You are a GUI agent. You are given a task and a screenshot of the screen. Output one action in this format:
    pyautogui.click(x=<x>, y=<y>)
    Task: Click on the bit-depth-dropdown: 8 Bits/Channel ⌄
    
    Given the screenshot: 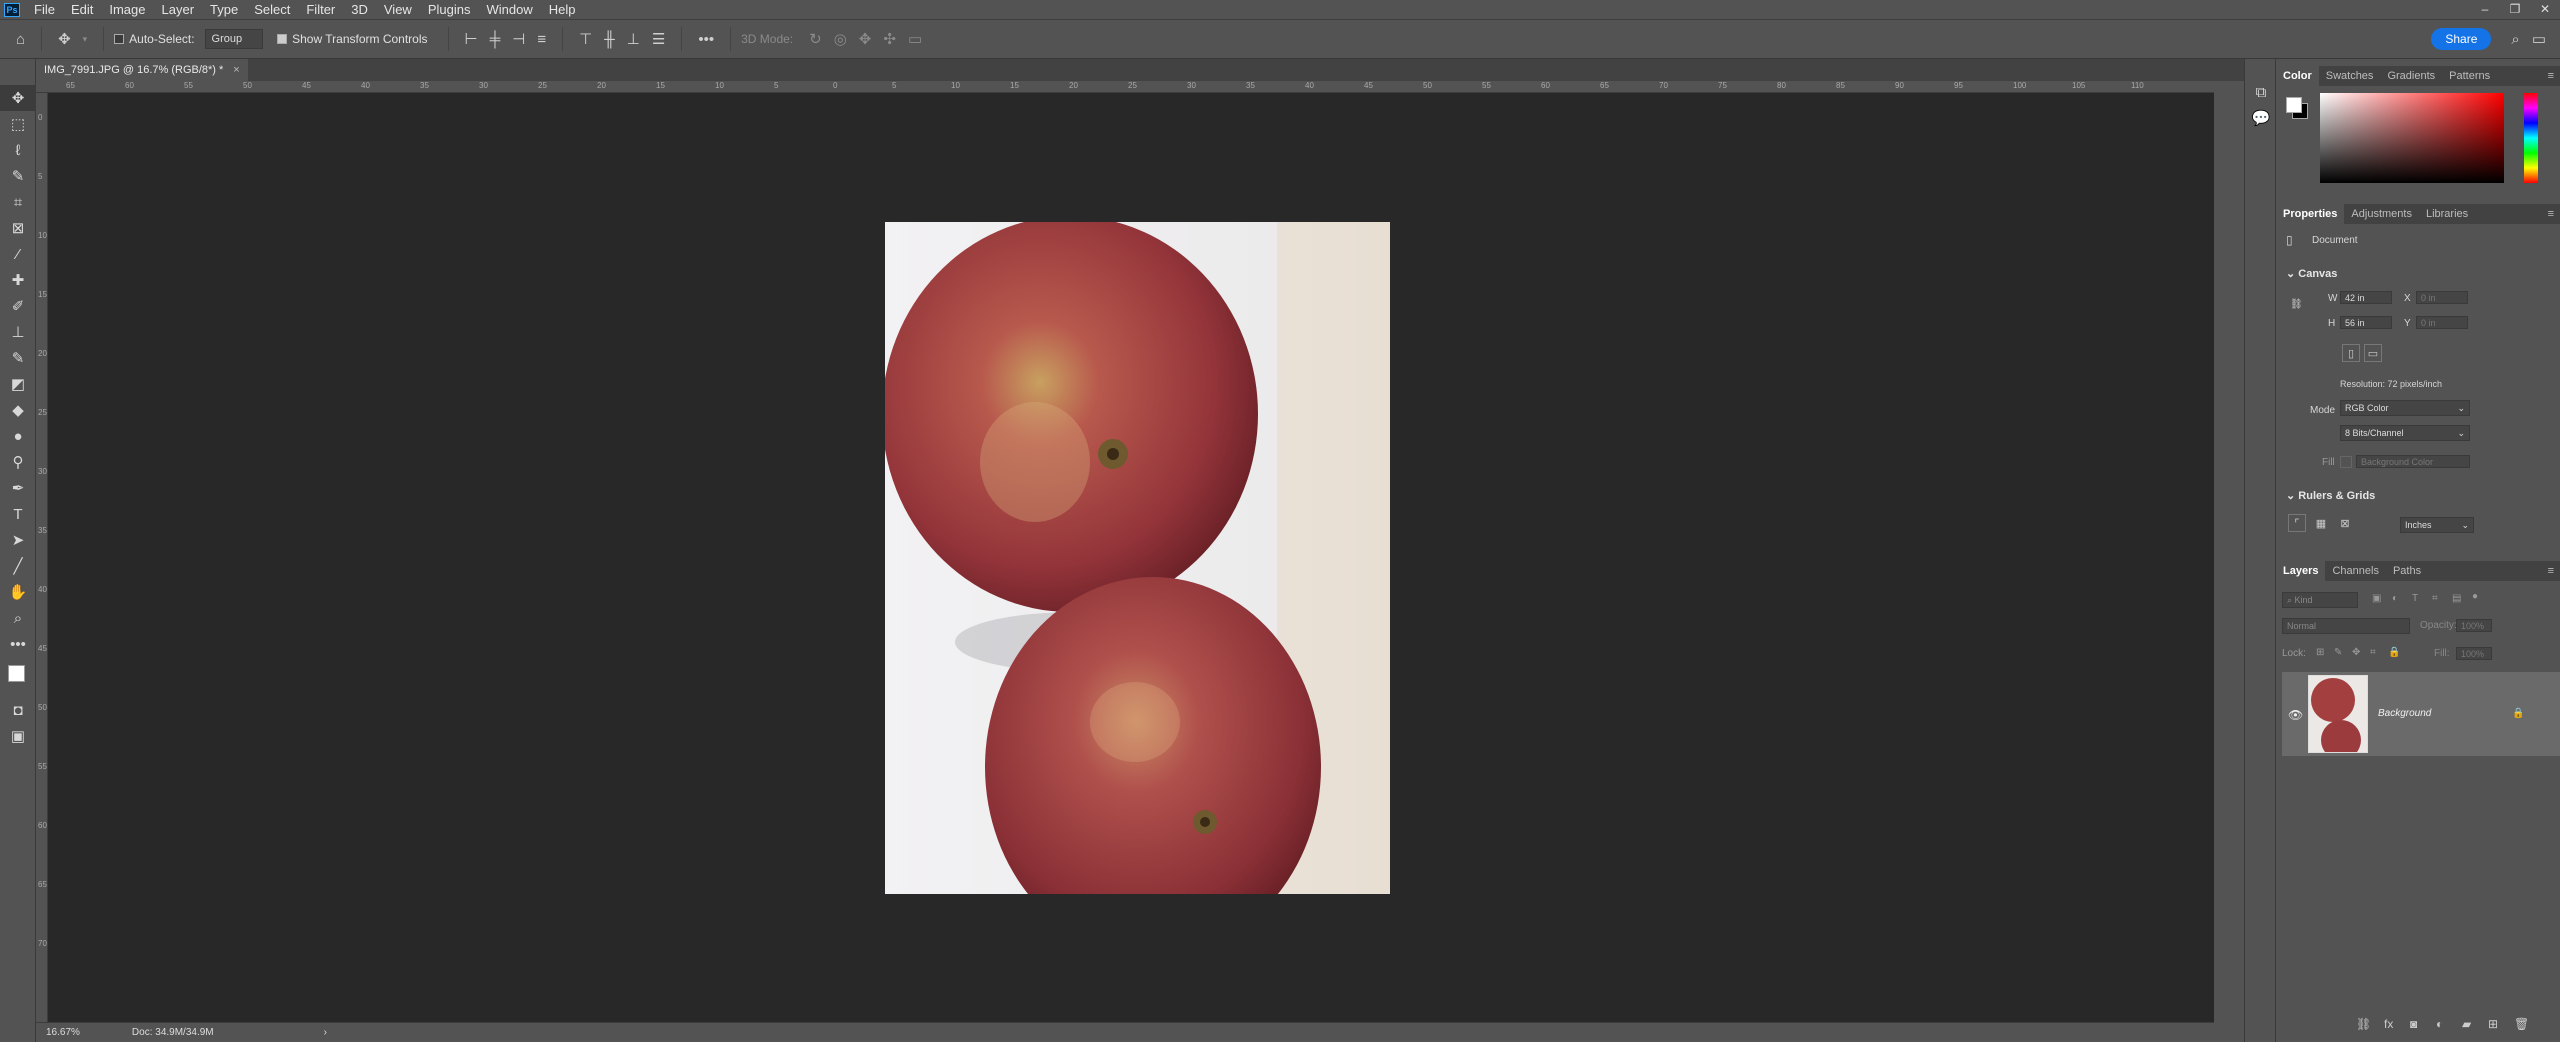 What is the action you would take?
    pyautogui.click(x=2405, y=433)
    